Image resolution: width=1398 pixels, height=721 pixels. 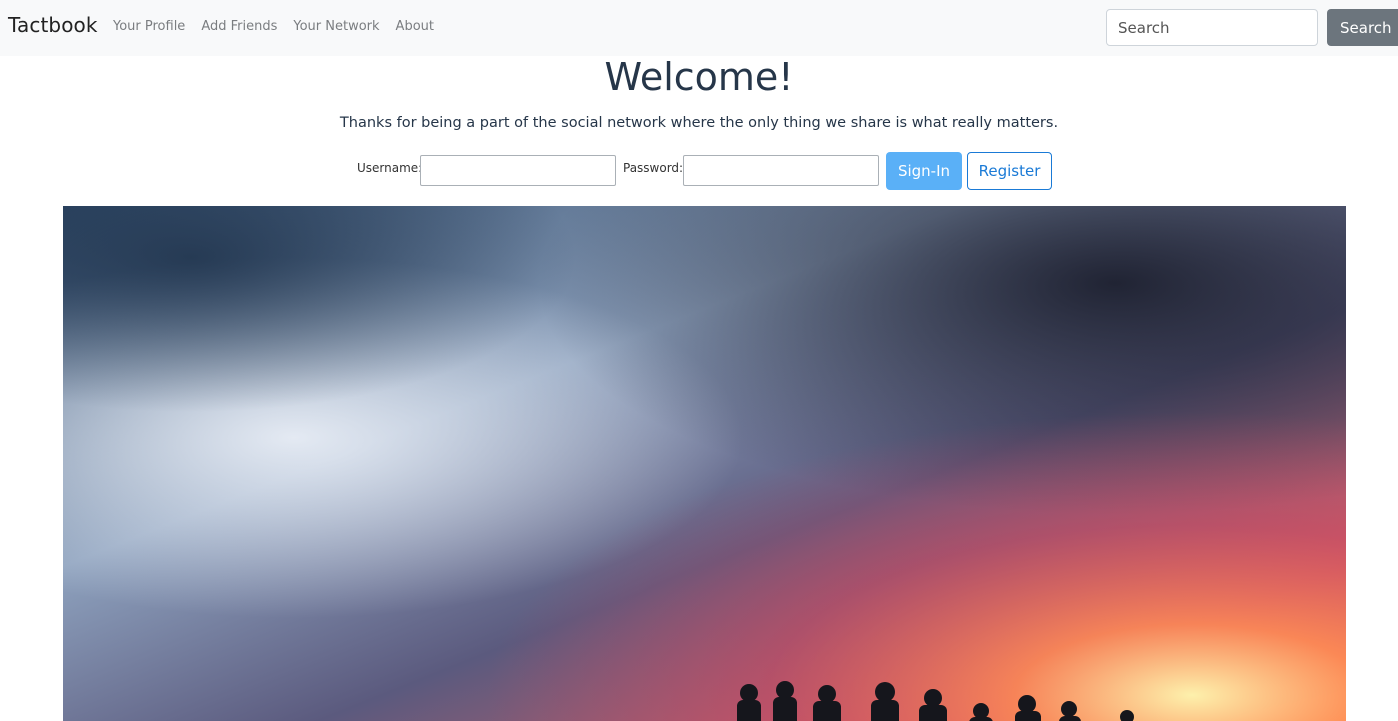 I want to click on password-label: Password:, so click(x=653, y=168).